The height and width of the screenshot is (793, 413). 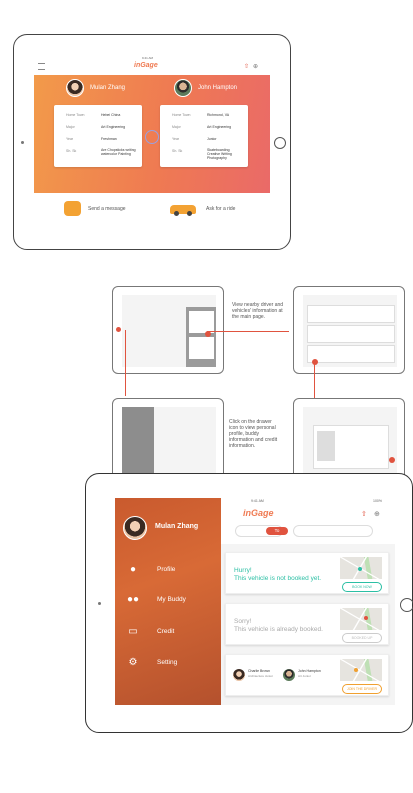 I want to click on join-driver-button: JOIN THE DRIVER, so click(x=362, y=689).